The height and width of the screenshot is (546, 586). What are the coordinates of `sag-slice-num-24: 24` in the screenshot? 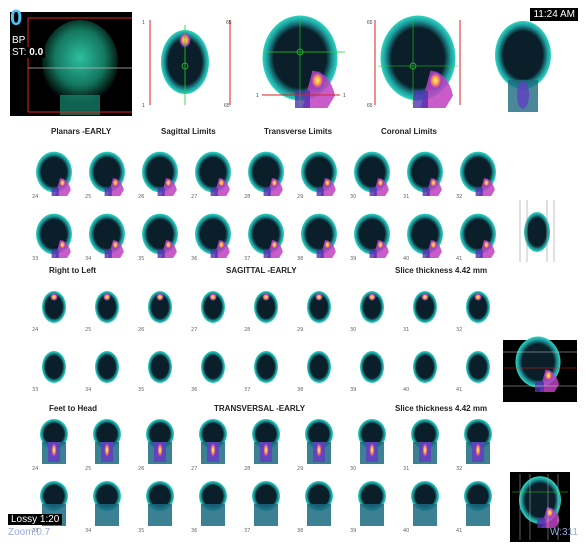 It's located at (35, 197).